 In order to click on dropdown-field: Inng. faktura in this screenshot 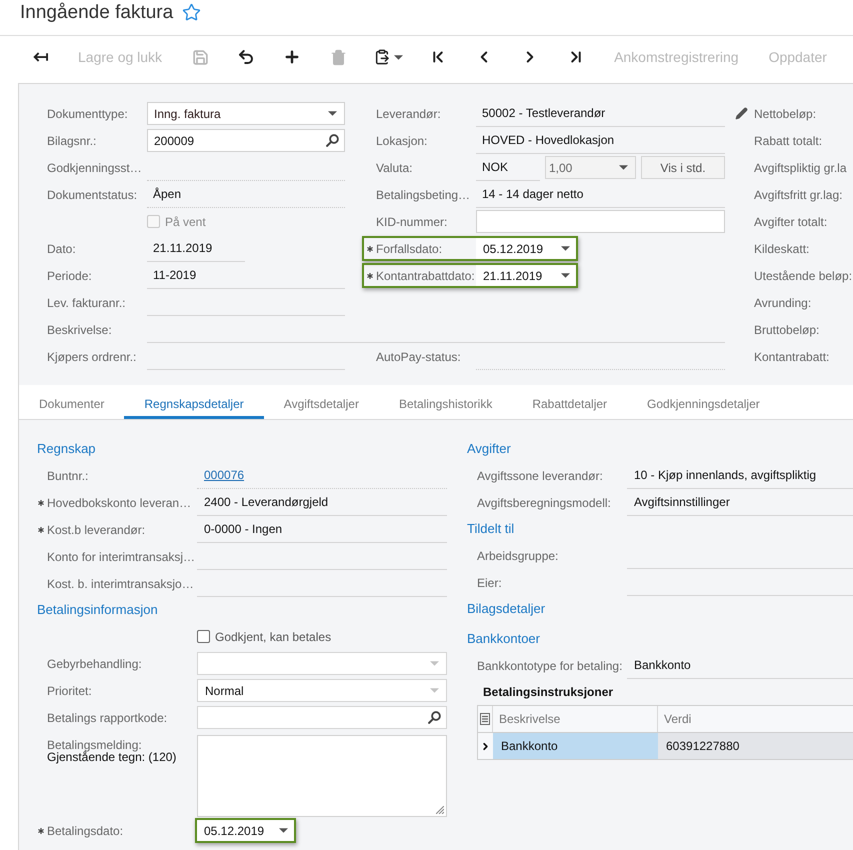, I will do `click(246, 113)`.